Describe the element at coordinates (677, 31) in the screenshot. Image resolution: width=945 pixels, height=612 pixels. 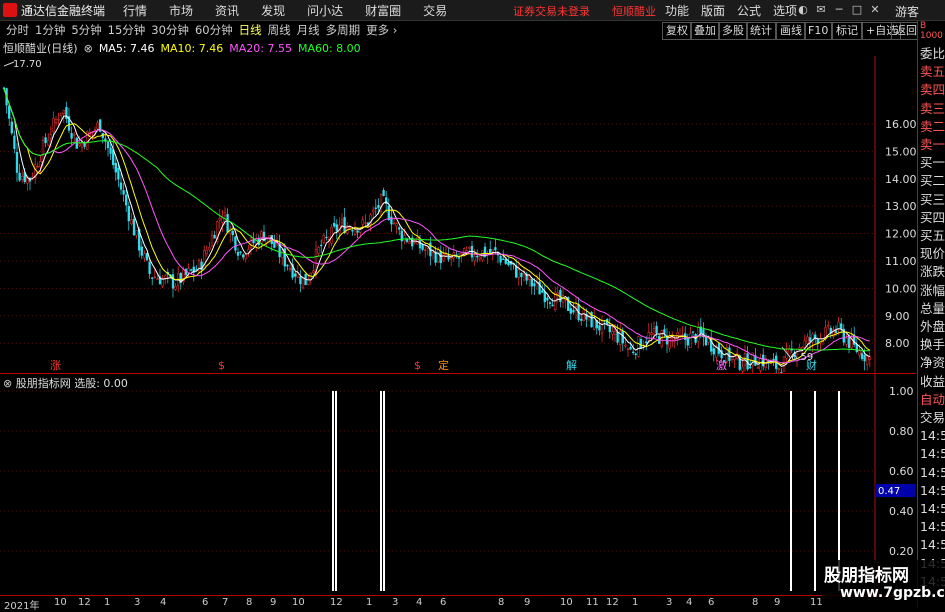
I see `adjust-button: 复权` at that location.